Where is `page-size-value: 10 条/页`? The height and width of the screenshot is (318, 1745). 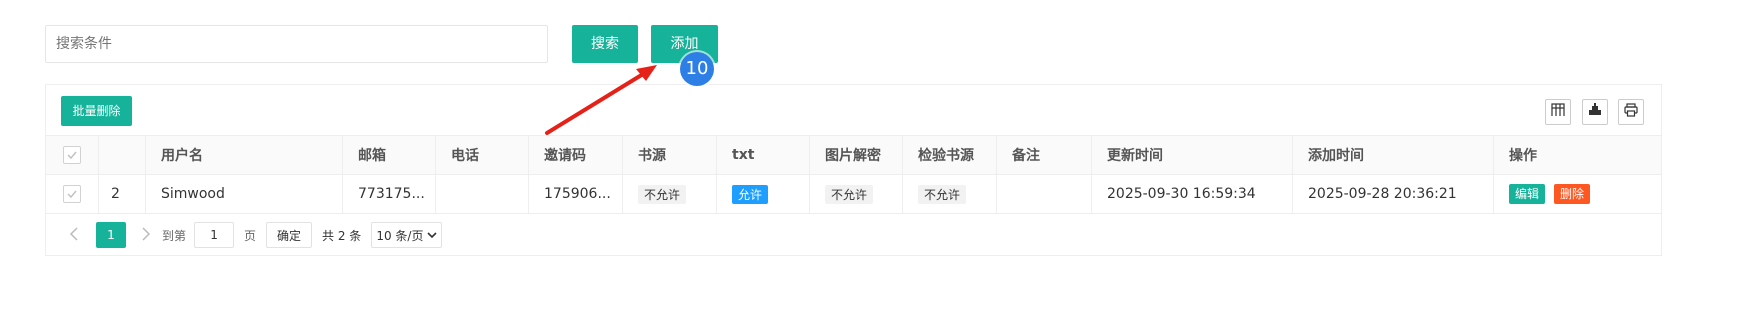
page-size-value: 10 条/页 is located at coordinates (400, 235).